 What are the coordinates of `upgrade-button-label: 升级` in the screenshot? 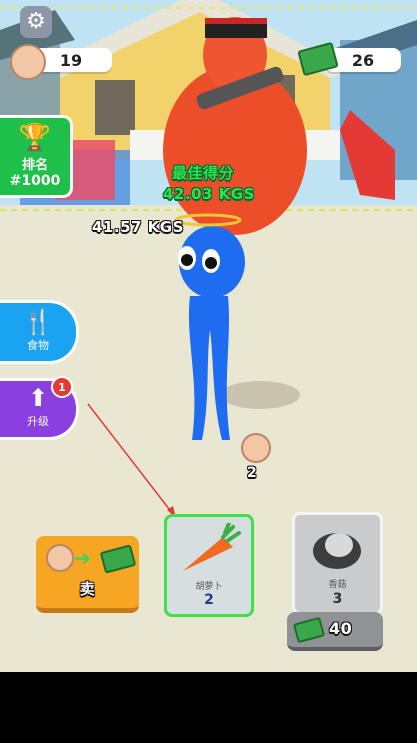 It's located at (38, 421).